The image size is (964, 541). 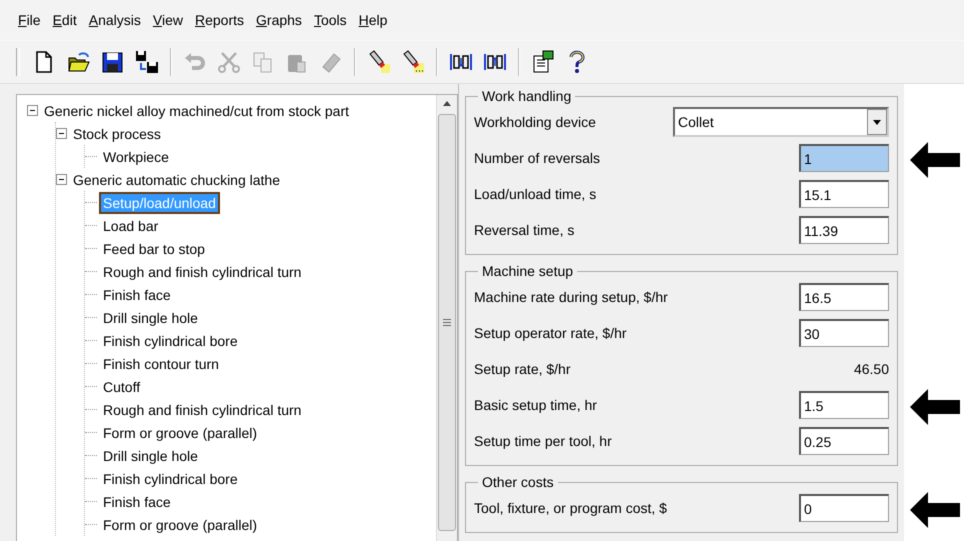 I want to click on menu-item: Analysis, so click(x=114, y=20).